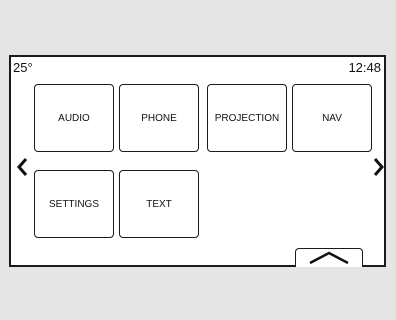  I want to click on temperature-readout: 25°, so click(23, 67).